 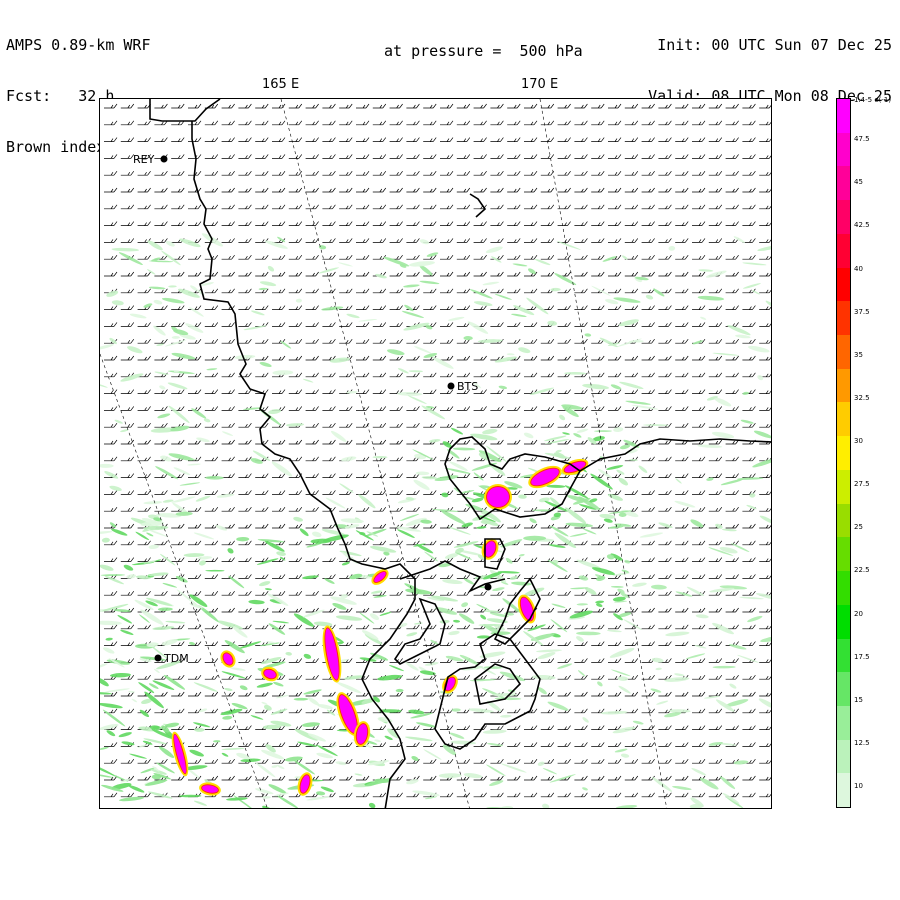 What do you see at coordinates (858, 699) in the screenshot?
I see `colorbar-label: 15` at bounding box center [858, 699].